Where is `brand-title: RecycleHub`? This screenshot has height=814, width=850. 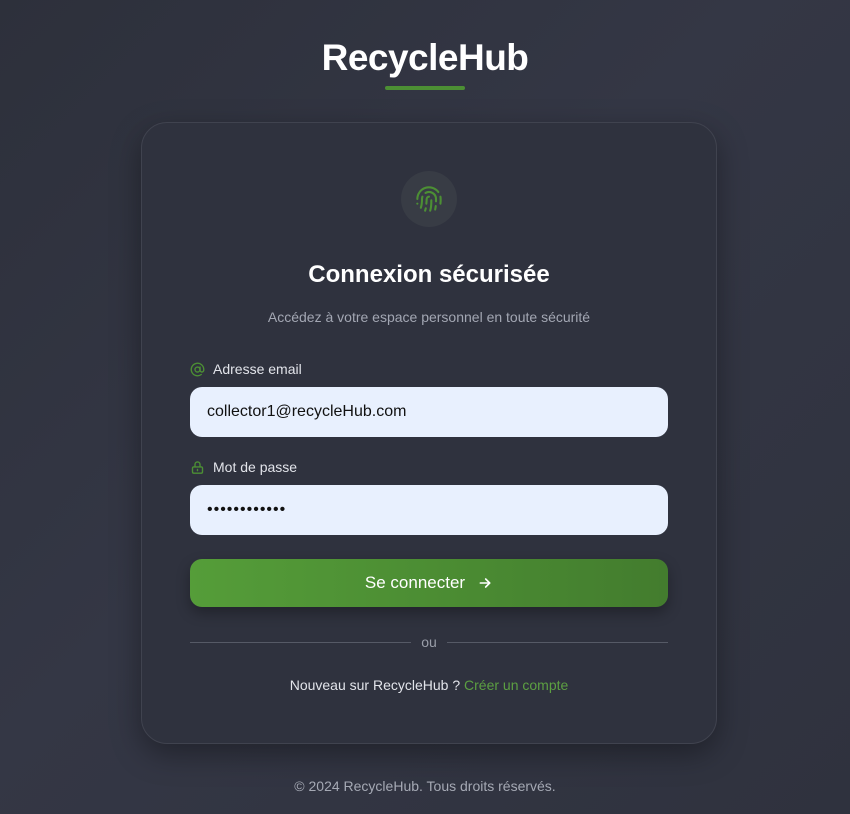 brand-title: RecycleHub is located at coordinates (425, 57).